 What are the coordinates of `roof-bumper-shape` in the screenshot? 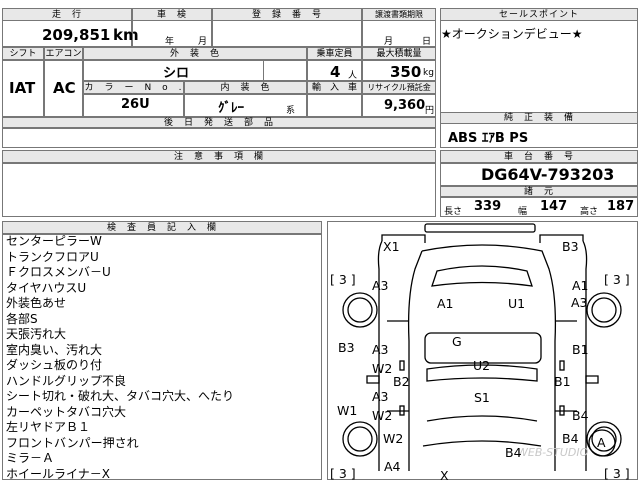 It's located at (480, 228).